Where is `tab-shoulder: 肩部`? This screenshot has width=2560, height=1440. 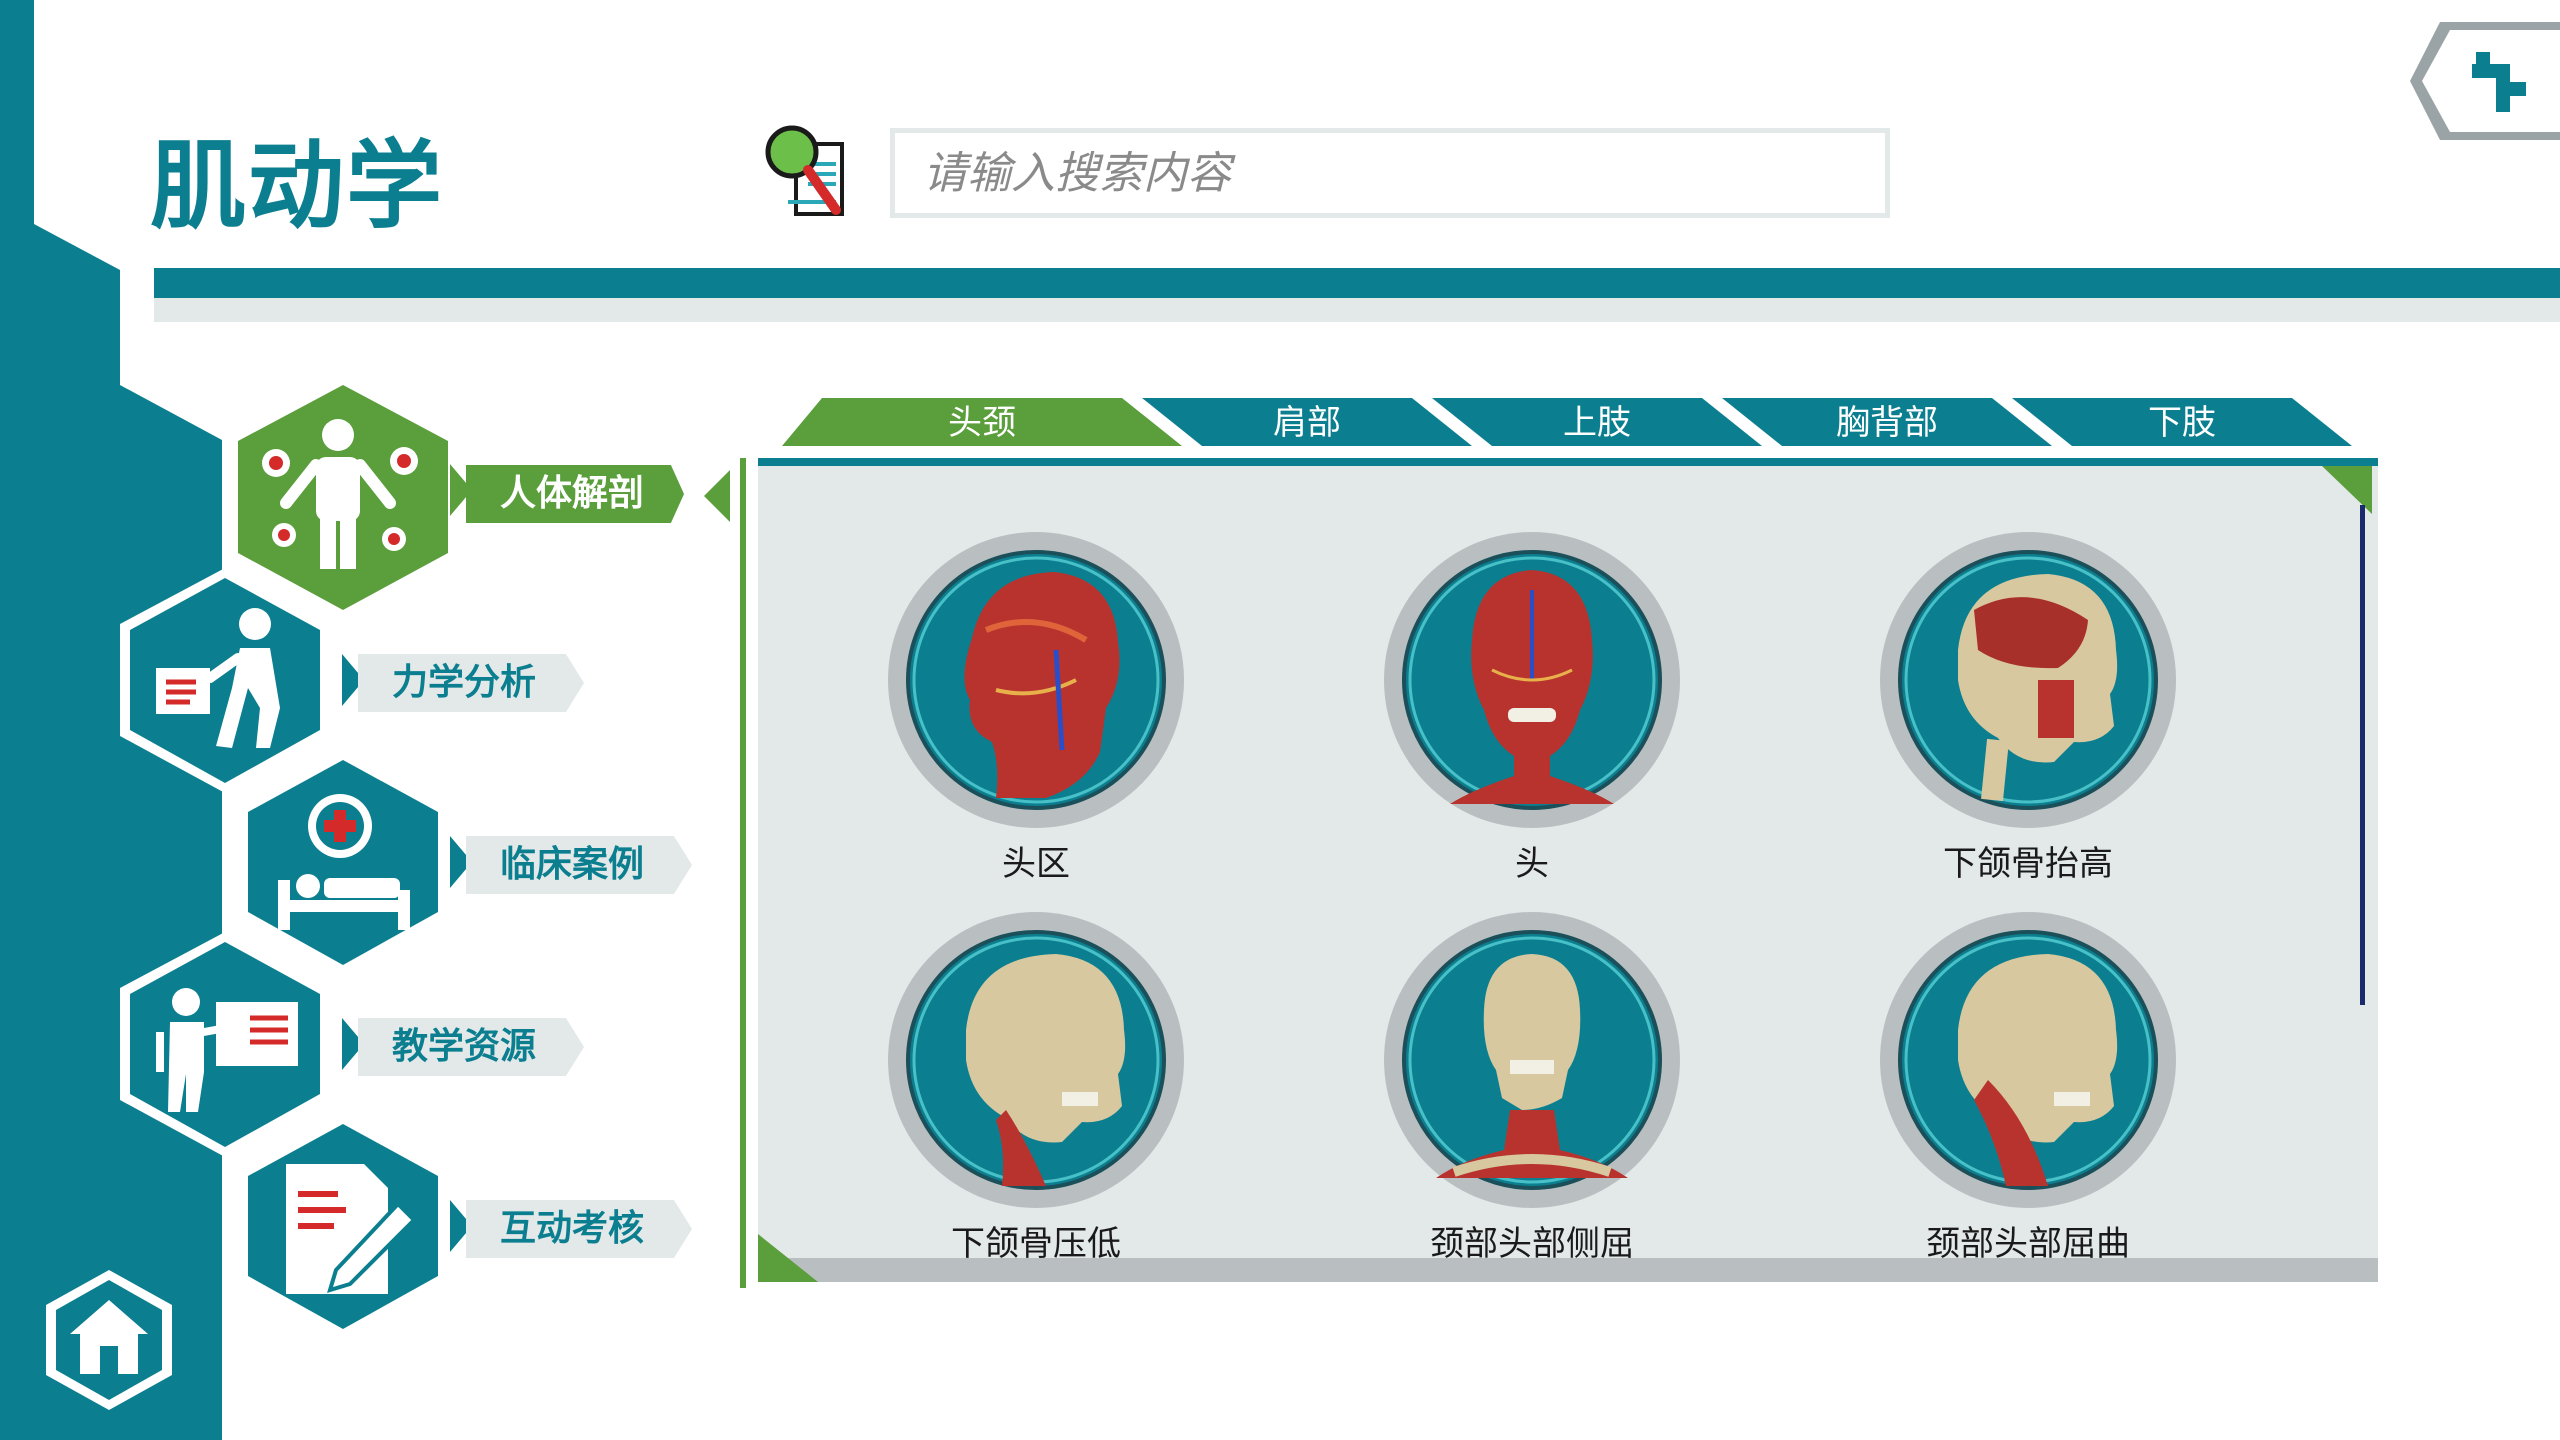
tab-shoulder: 肩部 is located at coordinates (1307, 422).